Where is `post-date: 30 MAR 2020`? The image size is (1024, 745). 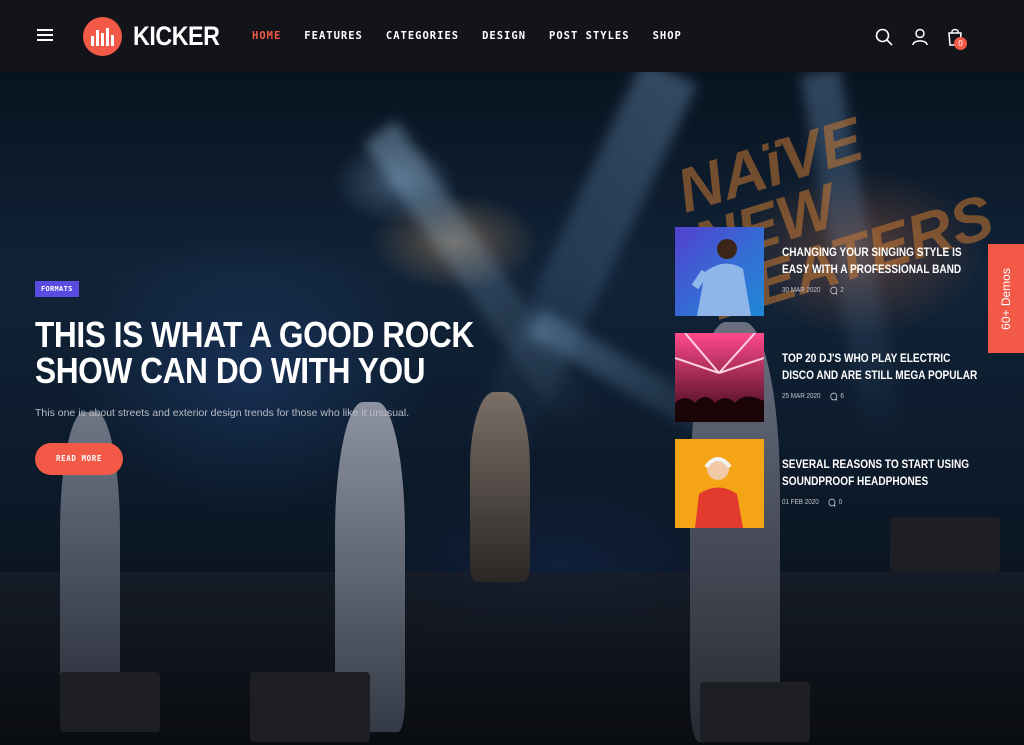
post-date: 30 MAR 2020 is located at coordinates (801, 290).